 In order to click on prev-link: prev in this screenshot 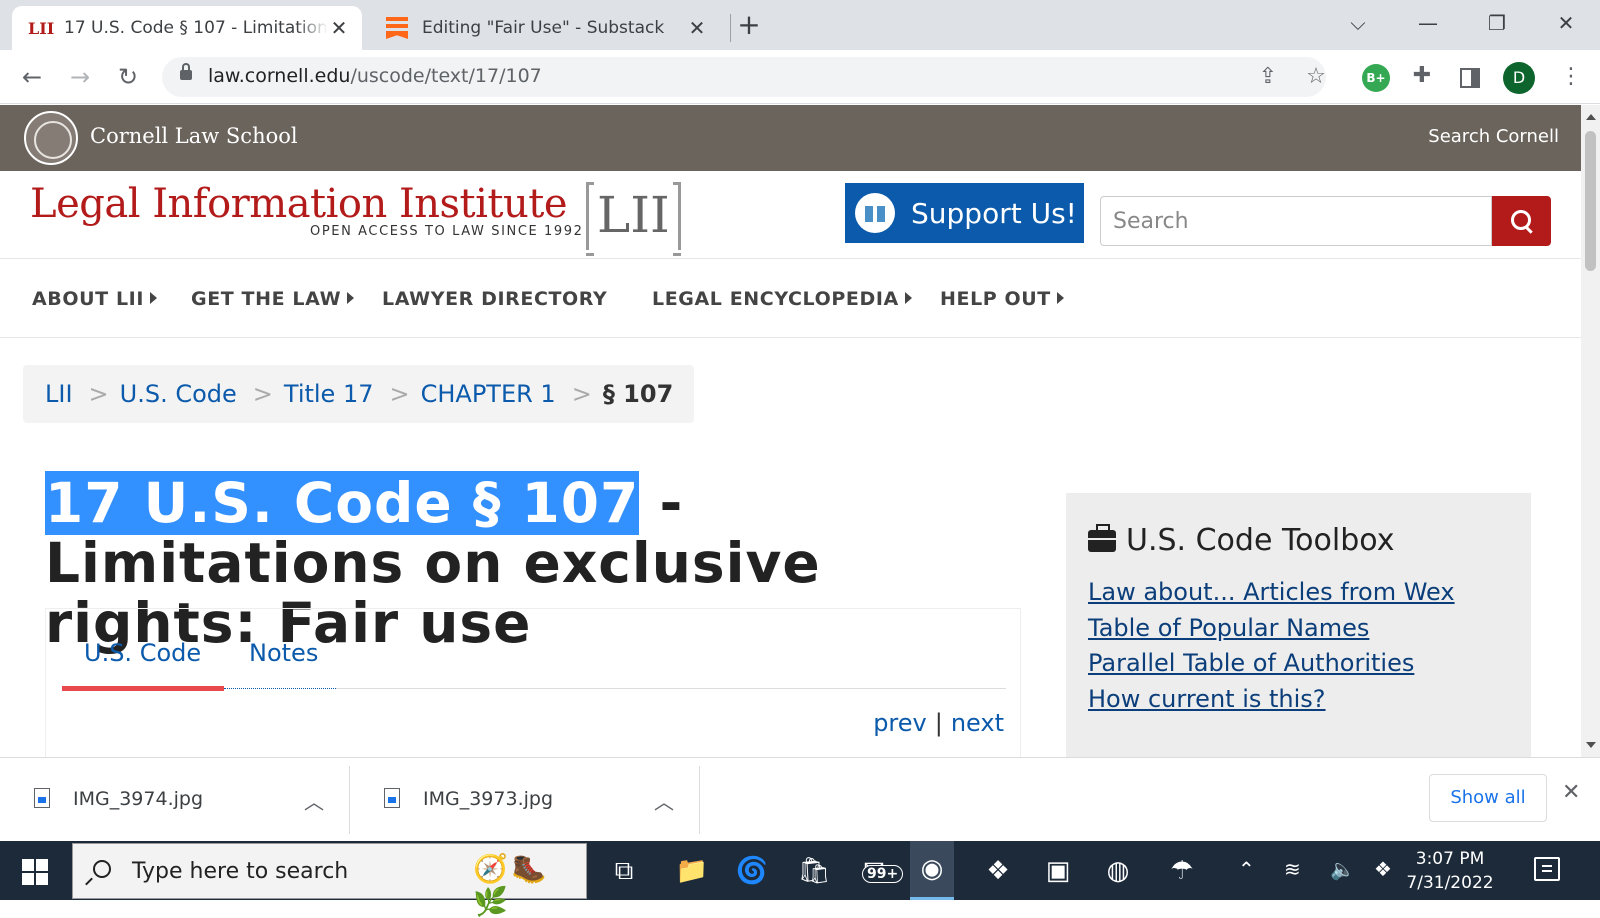, I will do `click(900, 723)`.